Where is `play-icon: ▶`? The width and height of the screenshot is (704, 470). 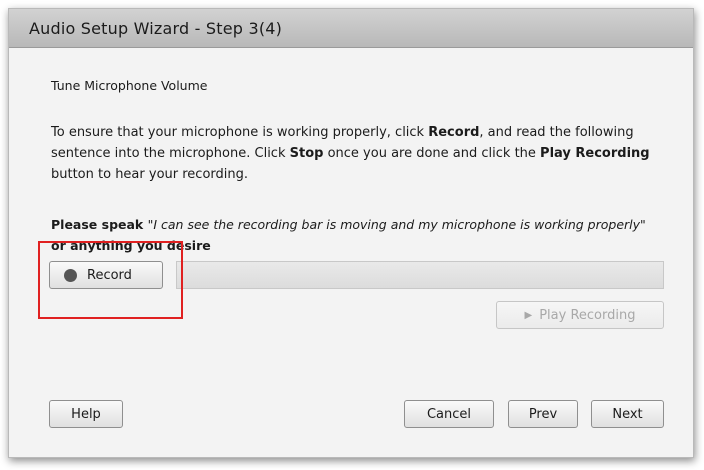
play-icon: ▶ is located at coordinates (528, 315).